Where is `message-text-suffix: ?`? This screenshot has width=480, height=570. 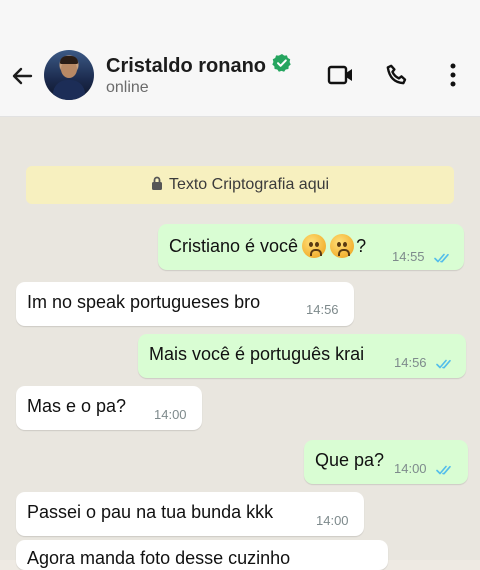
message-text-suffix: ? is located at coordinates (361, 245).